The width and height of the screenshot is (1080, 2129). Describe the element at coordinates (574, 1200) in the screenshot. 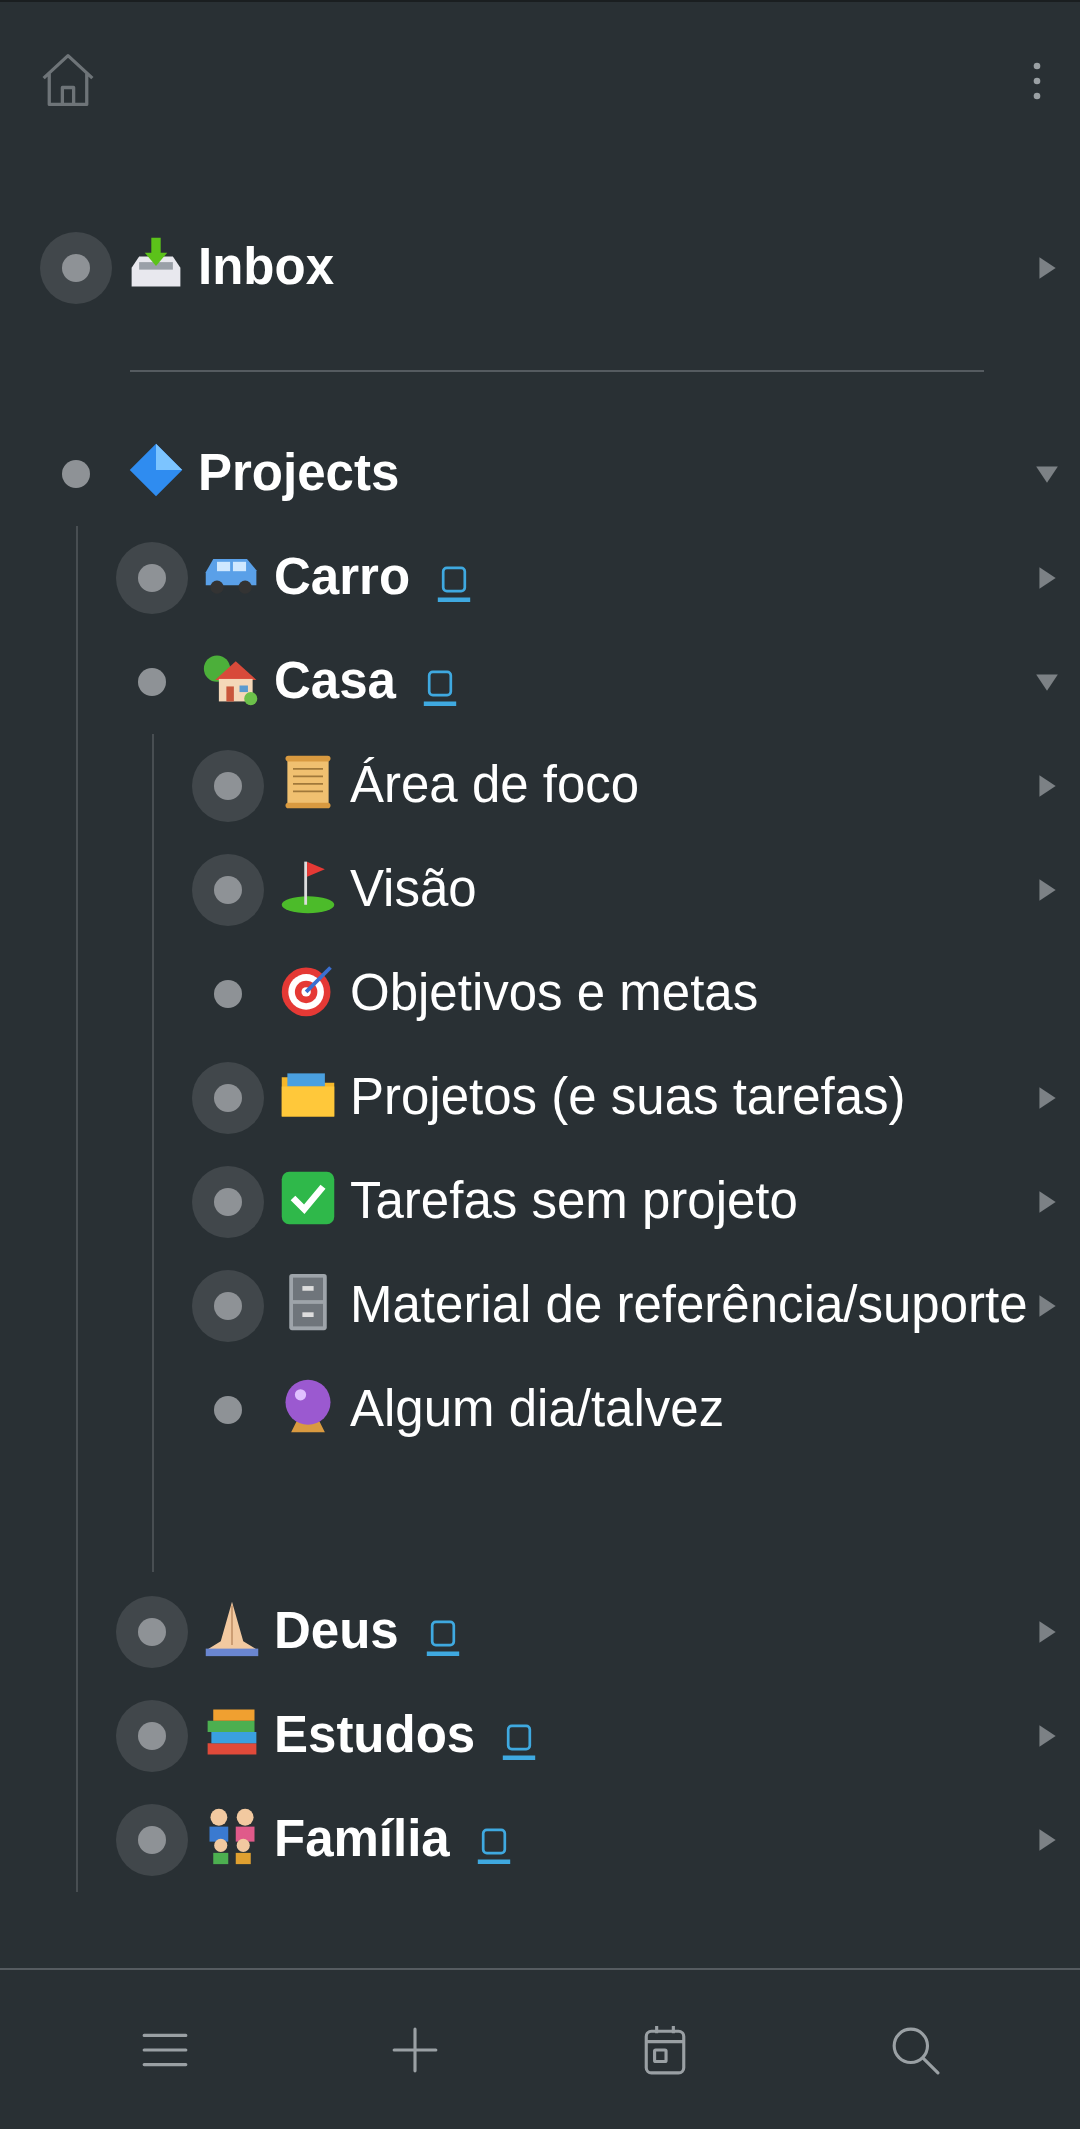

I see `item-title: Tarefas sem projeto` at that location.